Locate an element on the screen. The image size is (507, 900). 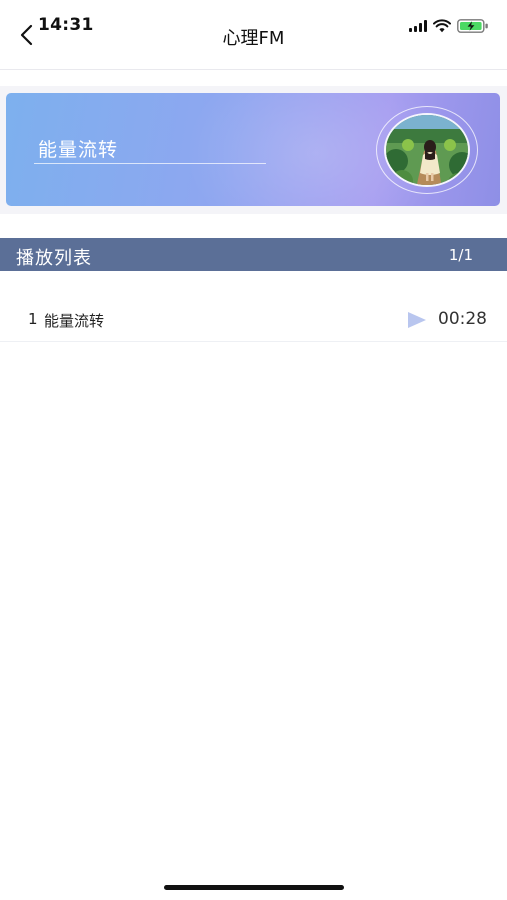
status-icons is located at coordinates (449, 26).